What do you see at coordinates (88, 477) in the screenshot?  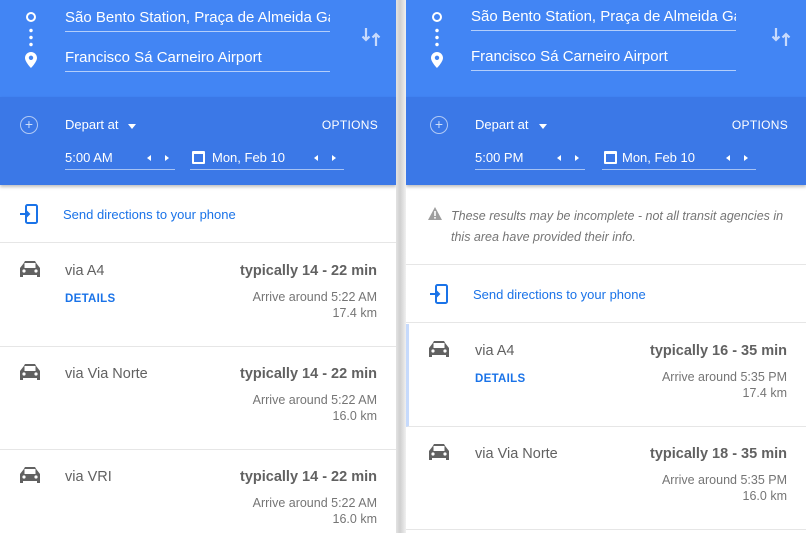 I see `route-via: via VRI` at bounding box center [88, 477].